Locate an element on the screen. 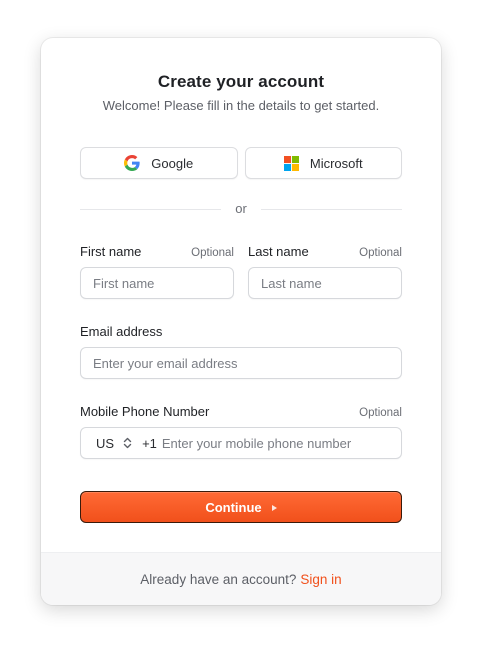 This screenshot has width=477, height=657. phone-group: Mobile Phone Number Optional US +1 is located at coordinates (241, 431).